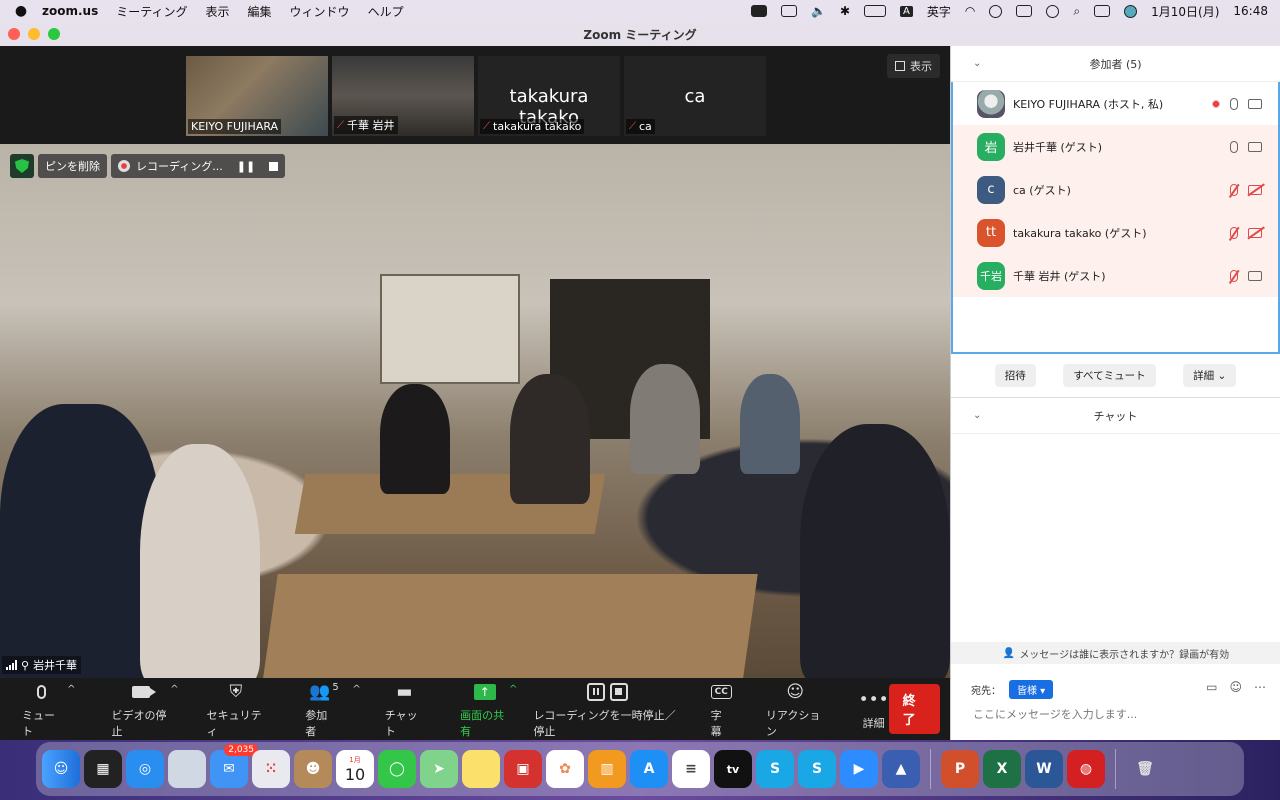  I want to click on participants-options-caret: ^, so click(356, 689).